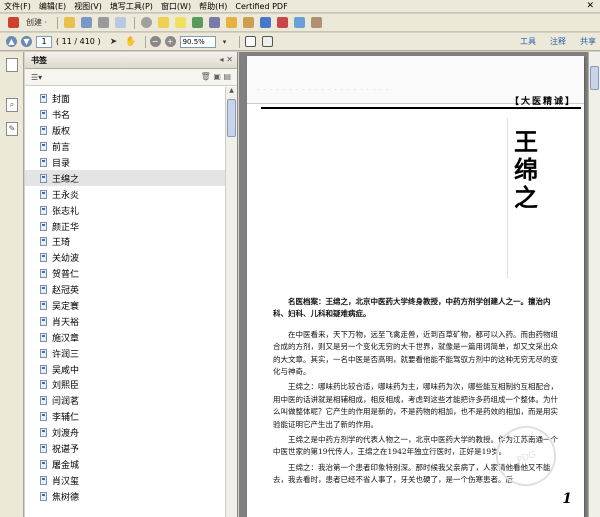 This screenshot has height=517, width=600. What do you see at coordinates (594, 284) in the screenshot?
I see `document-scrollbar` at bounding box center [594, 284].